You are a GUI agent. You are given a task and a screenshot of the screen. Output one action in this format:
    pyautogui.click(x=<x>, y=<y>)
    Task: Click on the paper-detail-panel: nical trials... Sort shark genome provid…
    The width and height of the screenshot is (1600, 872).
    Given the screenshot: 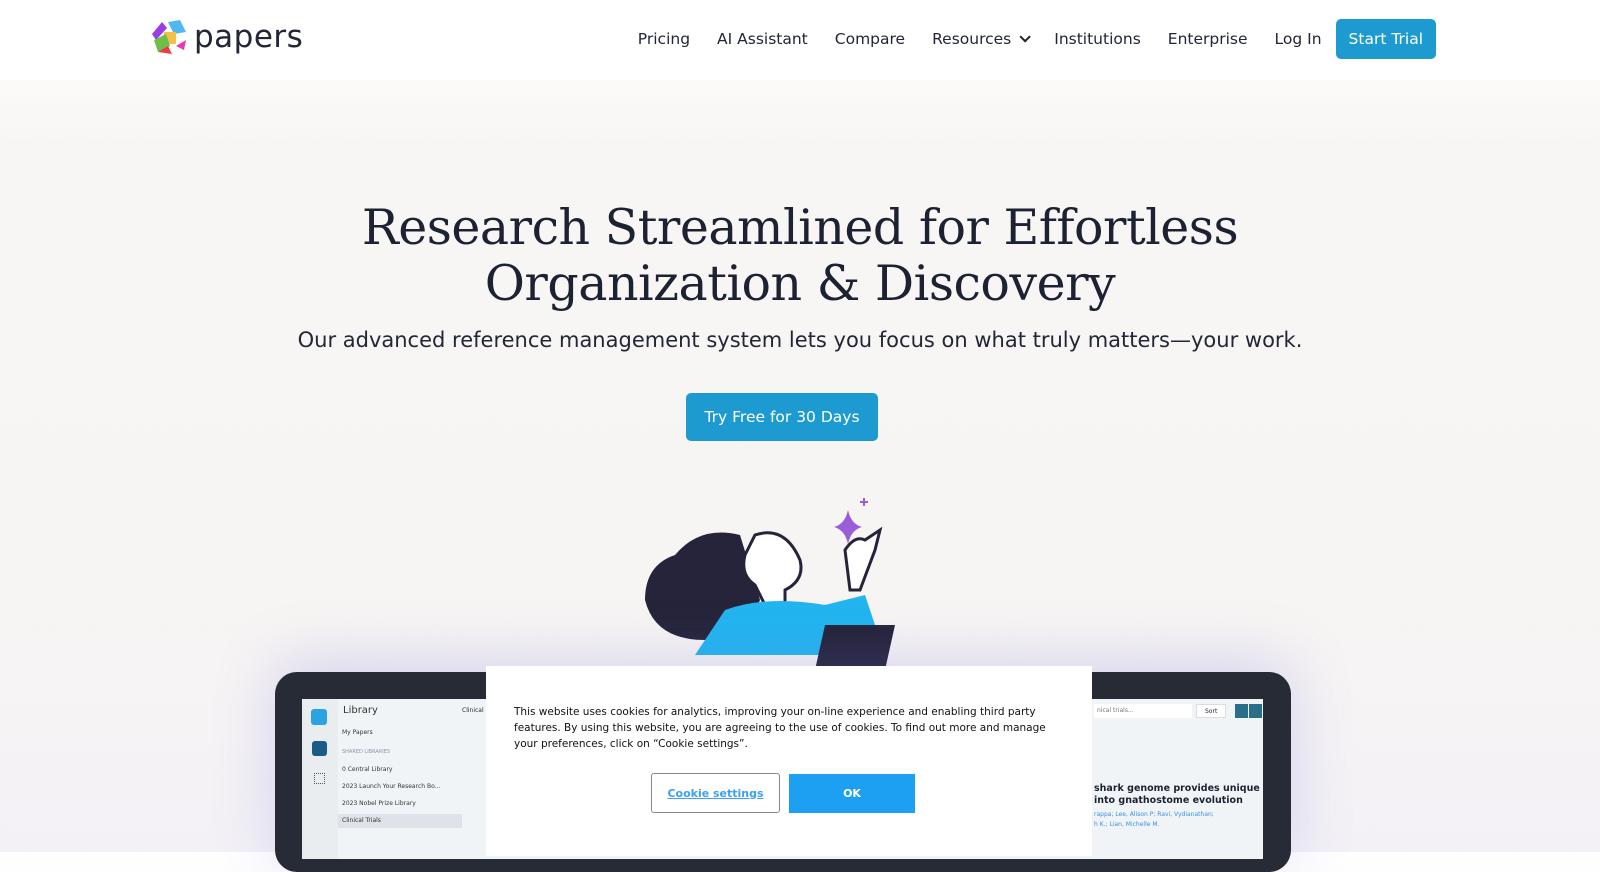 What is the action you would take?
    pyautogui.click(x=1178, y=779)
    